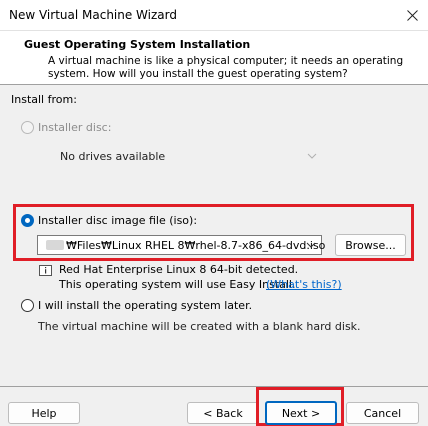  What do you see at coordinates (304, 284) in the screenshot?
I see `whats-this-link: (What's this?)` at bounding box center [304, 284].